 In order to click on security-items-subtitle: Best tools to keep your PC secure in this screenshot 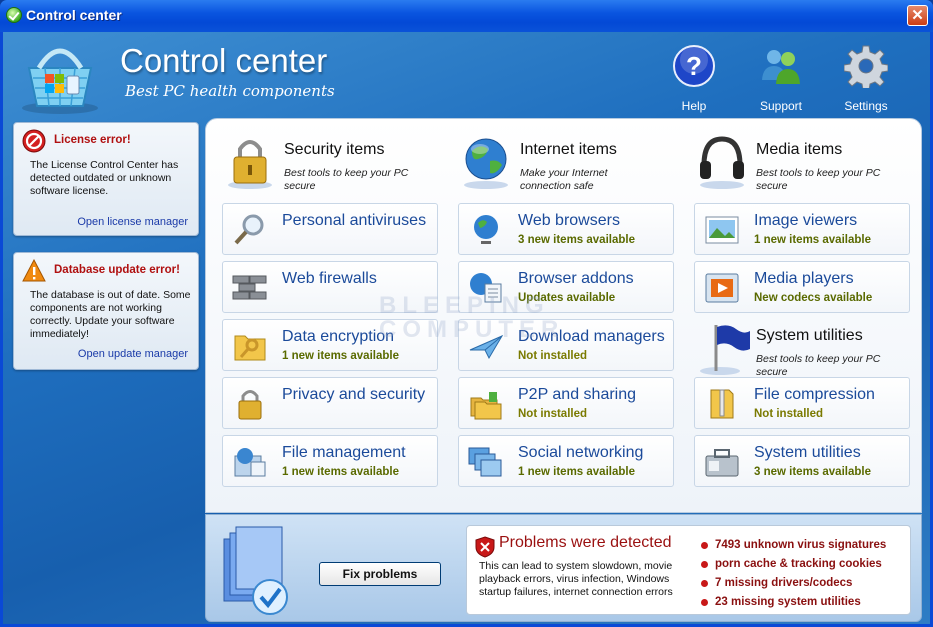, I will do `click(346, 179)`.